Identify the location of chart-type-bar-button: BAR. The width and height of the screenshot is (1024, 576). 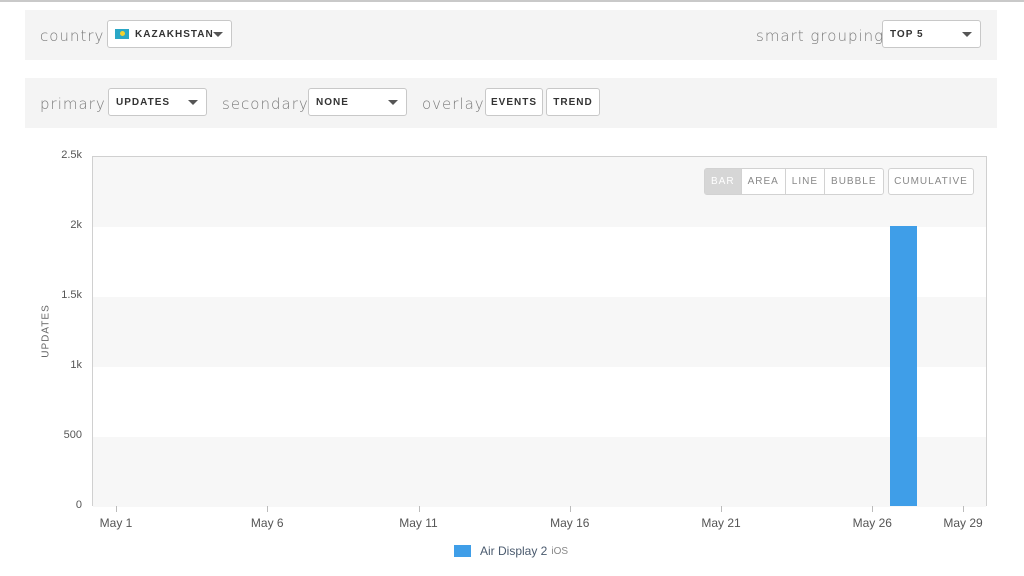
(723, 181).